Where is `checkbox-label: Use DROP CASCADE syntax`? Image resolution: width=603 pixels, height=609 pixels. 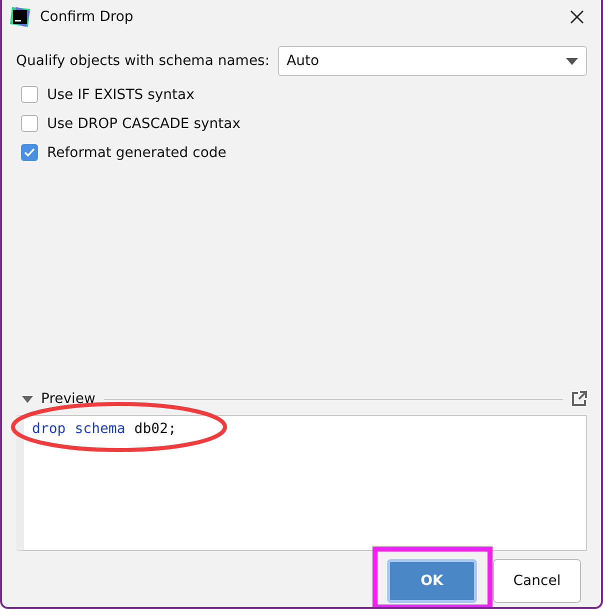 checkbox-label: Use DROP CASCADE syntax is located at coordinates (143, 124).